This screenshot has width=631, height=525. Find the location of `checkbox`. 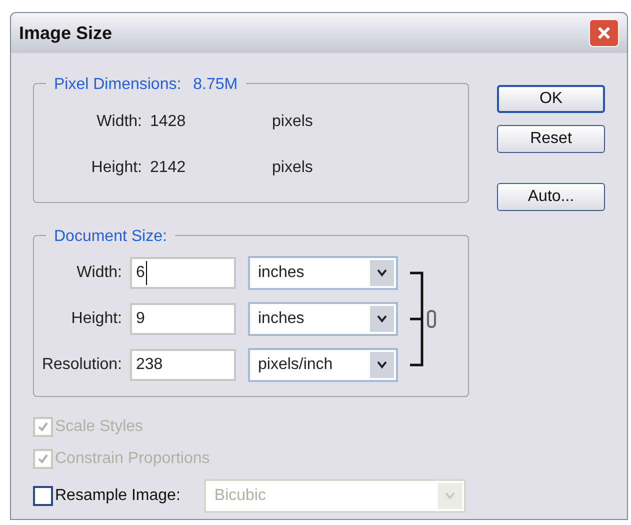

checkbox is located at coordinates (43, 496).